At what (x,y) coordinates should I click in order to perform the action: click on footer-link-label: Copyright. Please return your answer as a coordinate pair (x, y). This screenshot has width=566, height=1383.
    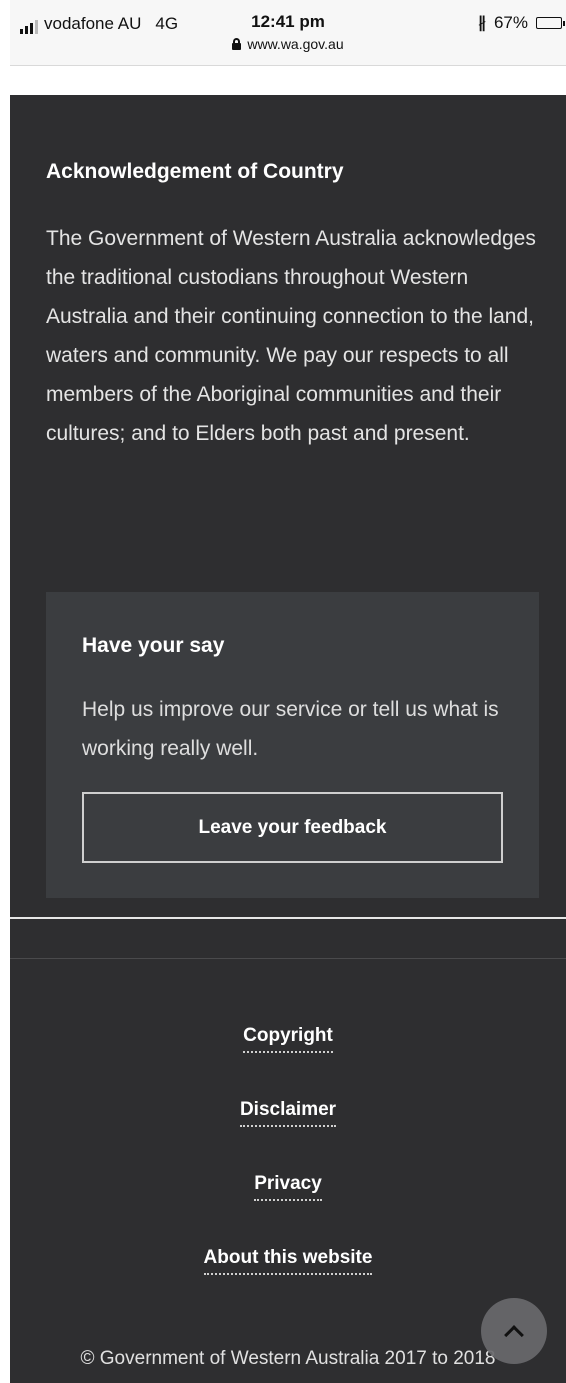
    Looking at the image, I should click on (288, 1039).